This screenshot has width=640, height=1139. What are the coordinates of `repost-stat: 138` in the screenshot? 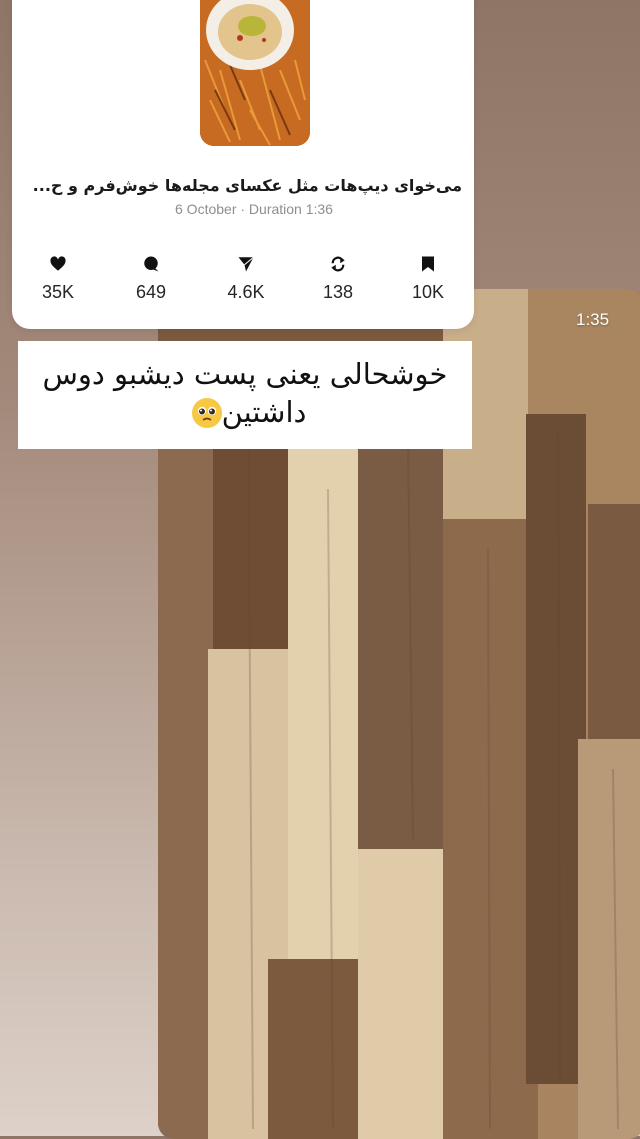 It's located at (338, 279).